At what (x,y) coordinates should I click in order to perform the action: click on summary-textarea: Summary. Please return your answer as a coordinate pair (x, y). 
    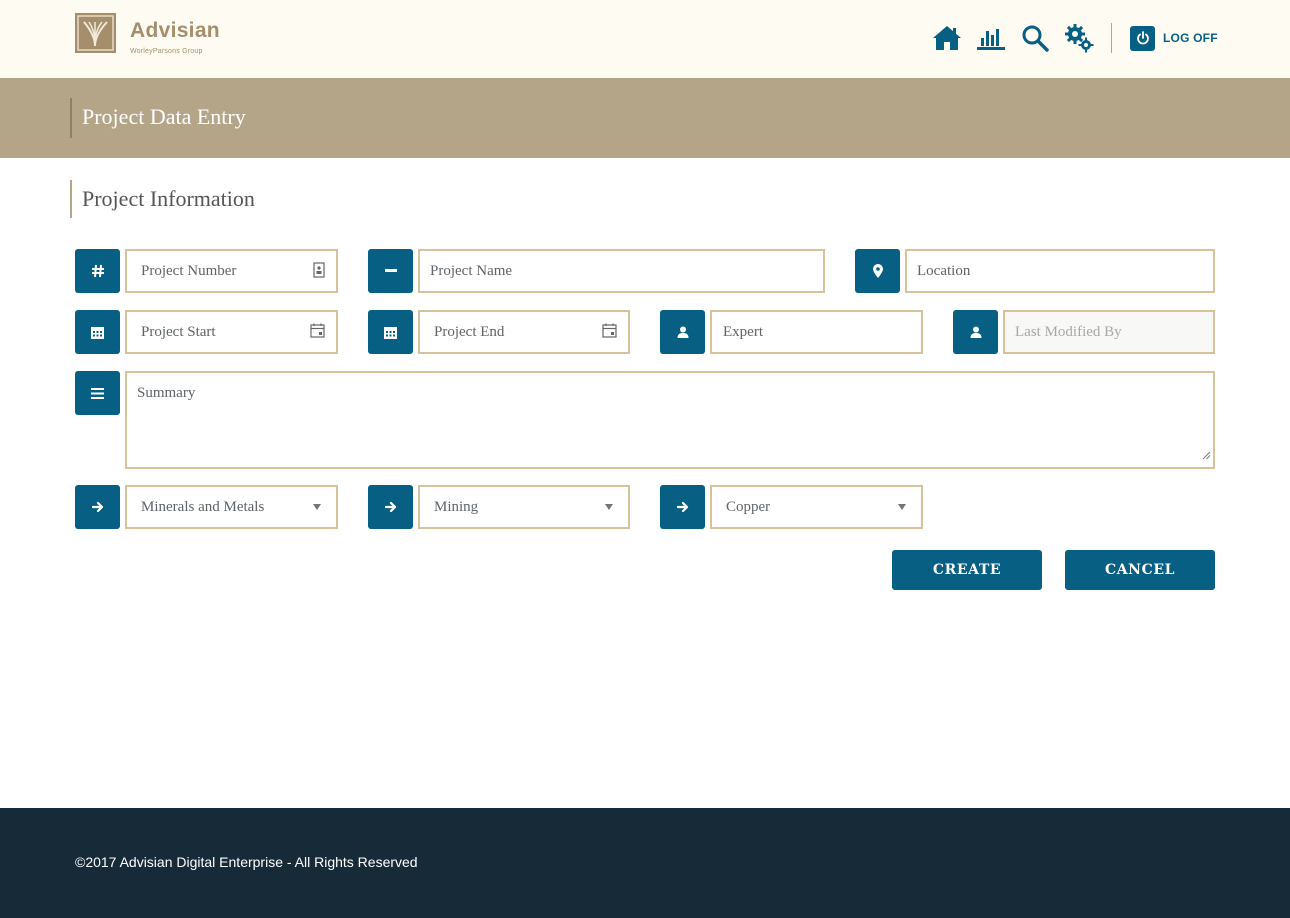
    Looking at the image, I should click on (670, 420).